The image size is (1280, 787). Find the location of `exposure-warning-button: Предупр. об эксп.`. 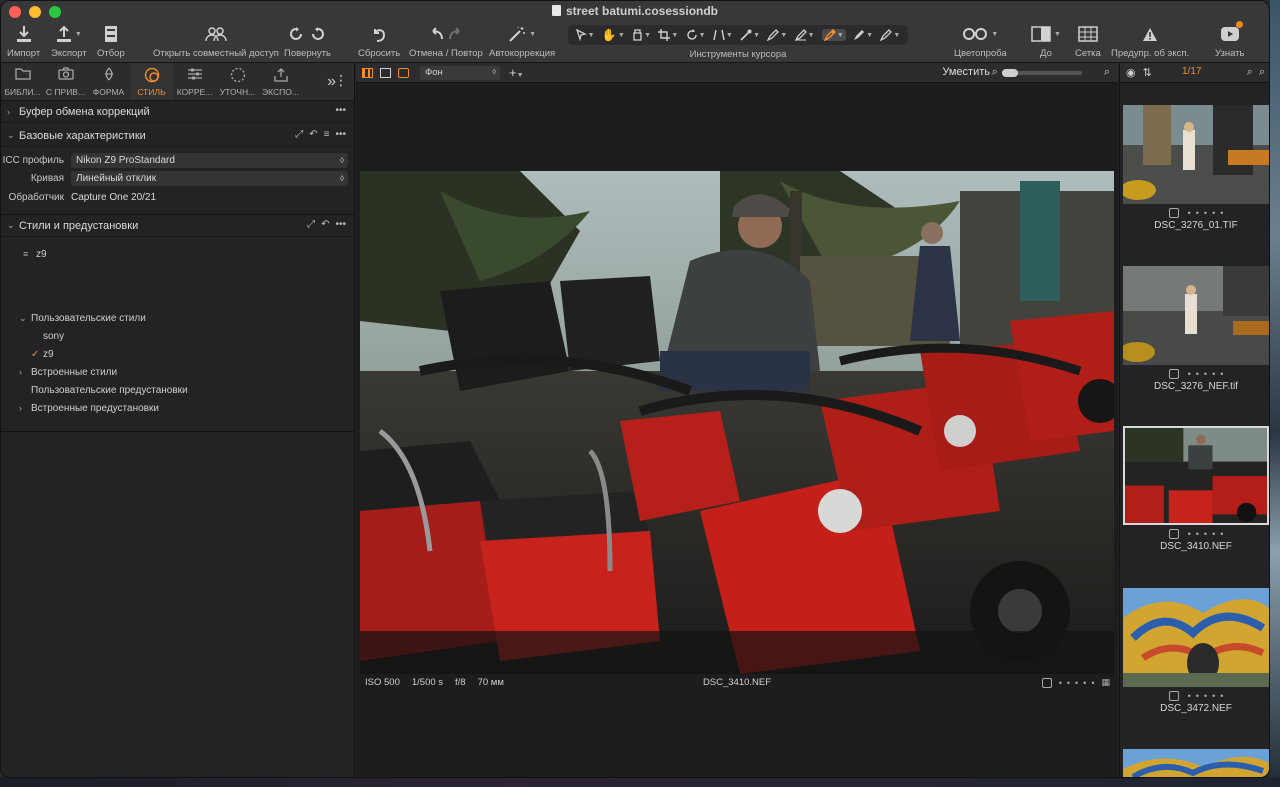

exposure-warning-button: Предупр. об эксп. is located at coordinates (1150, 42).